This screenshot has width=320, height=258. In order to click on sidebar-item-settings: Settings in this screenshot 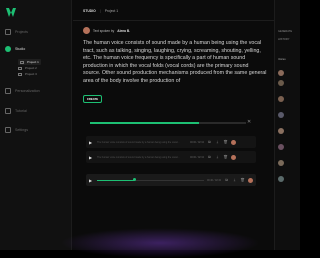, I will do `click(16, 130)`.